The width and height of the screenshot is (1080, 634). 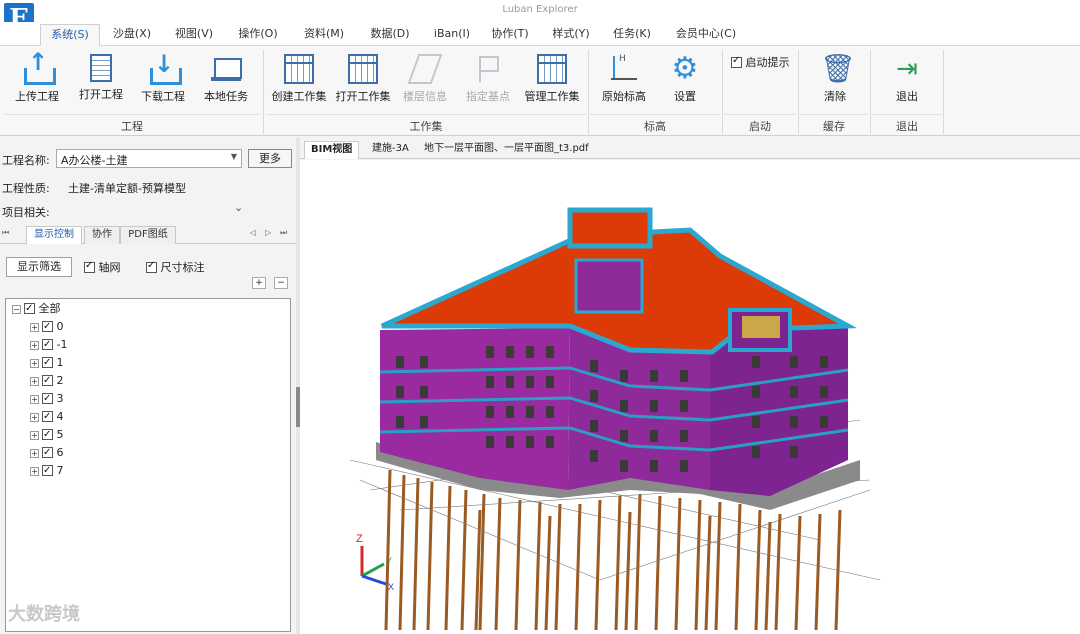 What do you see at coordinates (907, 80) in the screenshot?
I see `exit-button: ⇥ 退出` at bounding box center [907, 80].